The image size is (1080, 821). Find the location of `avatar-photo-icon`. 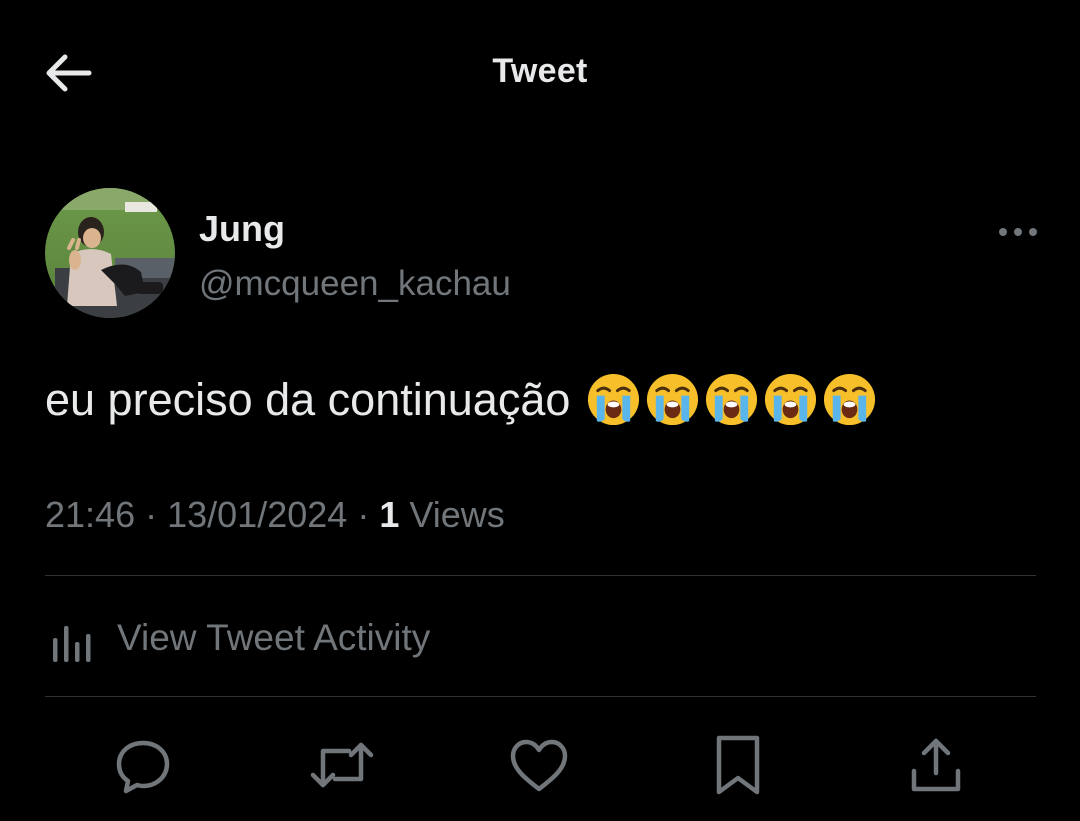

avatar-photo-icon is located at coordinates (110, 253).